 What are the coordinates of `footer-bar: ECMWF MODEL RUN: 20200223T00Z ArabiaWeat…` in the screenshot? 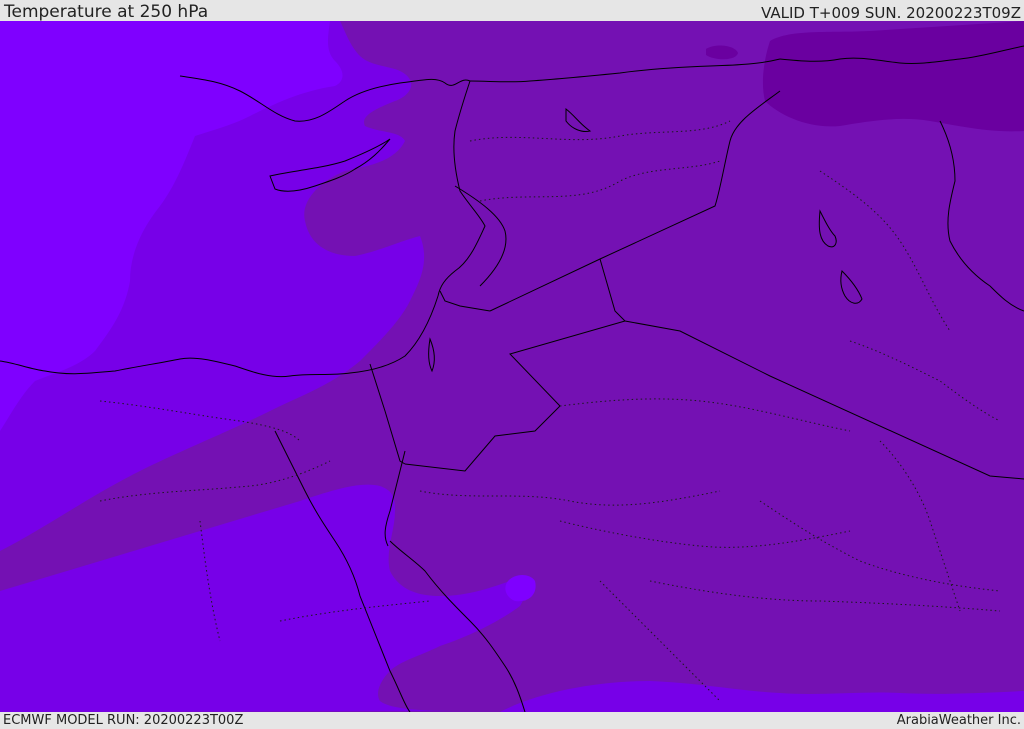 It's located at (512, 720).